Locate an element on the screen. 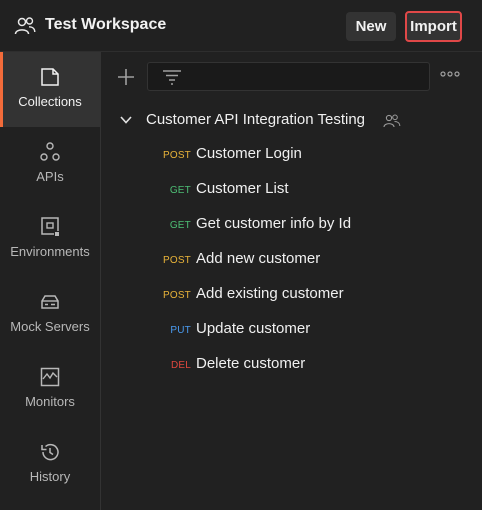  filter-input is located at coordinates (288, 76).